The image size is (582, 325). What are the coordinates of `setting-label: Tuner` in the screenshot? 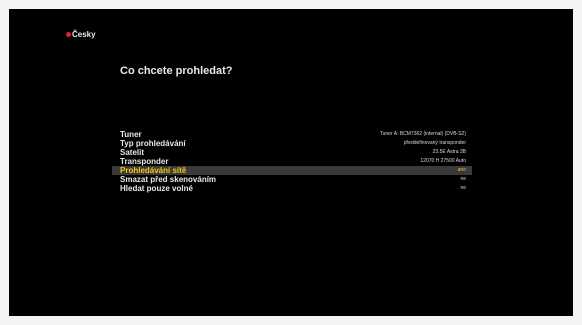 It's located at (131, 134).